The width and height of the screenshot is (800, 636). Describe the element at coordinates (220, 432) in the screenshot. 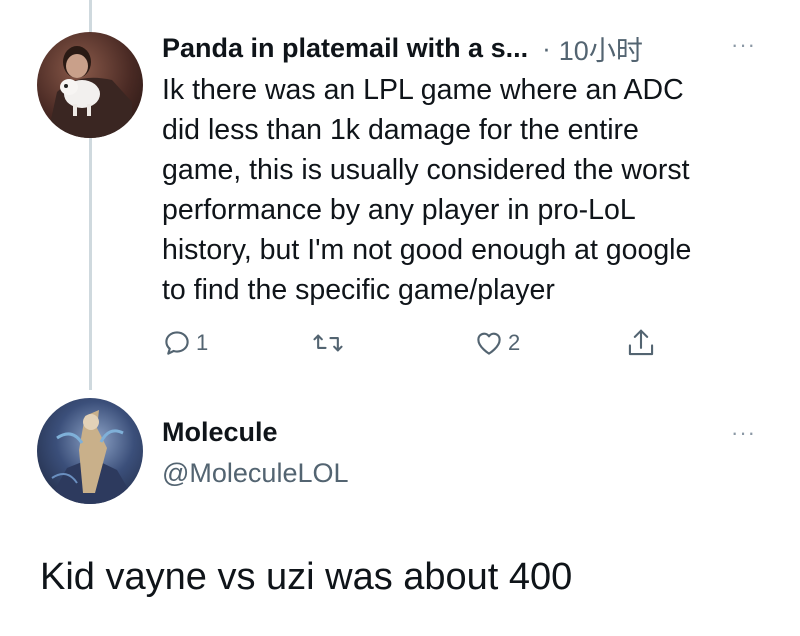

I see `author-name: Molecule` at that location.